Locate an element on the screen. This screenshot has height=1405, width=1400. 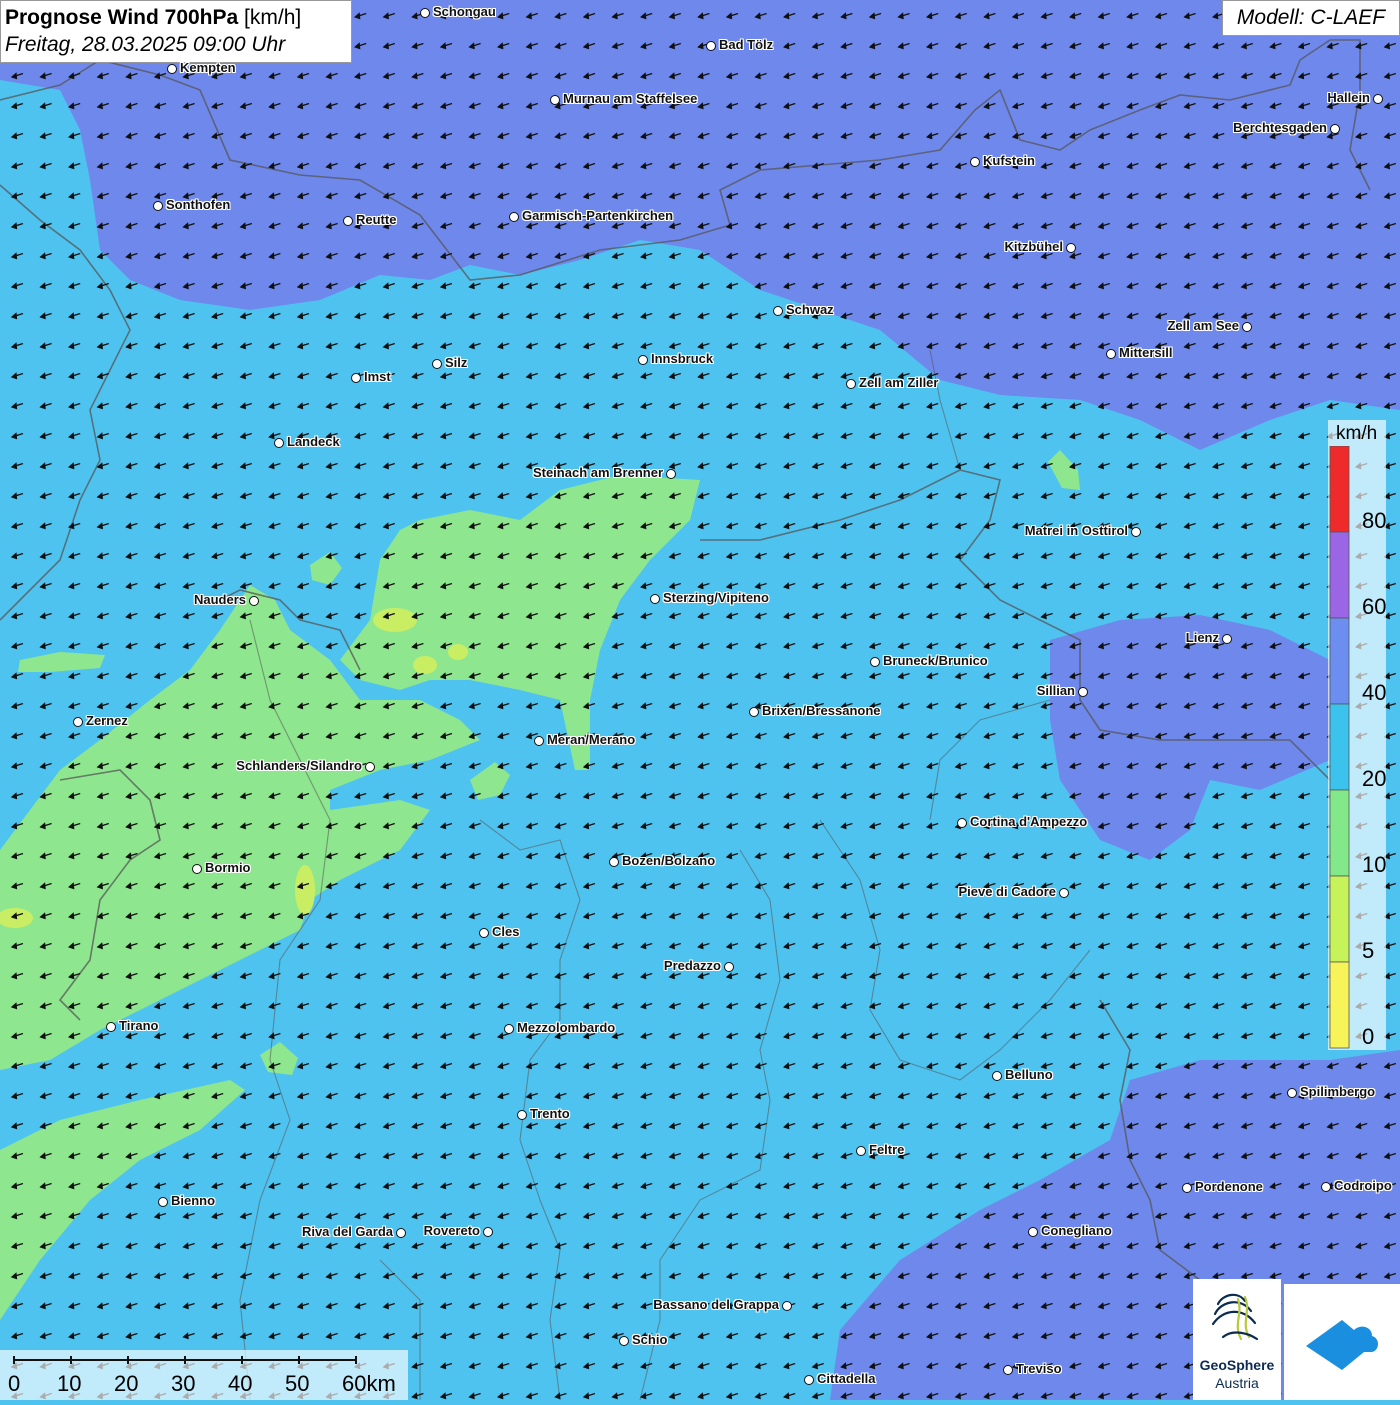
band-5-10-speck1 is located at coordinates (395, 620).